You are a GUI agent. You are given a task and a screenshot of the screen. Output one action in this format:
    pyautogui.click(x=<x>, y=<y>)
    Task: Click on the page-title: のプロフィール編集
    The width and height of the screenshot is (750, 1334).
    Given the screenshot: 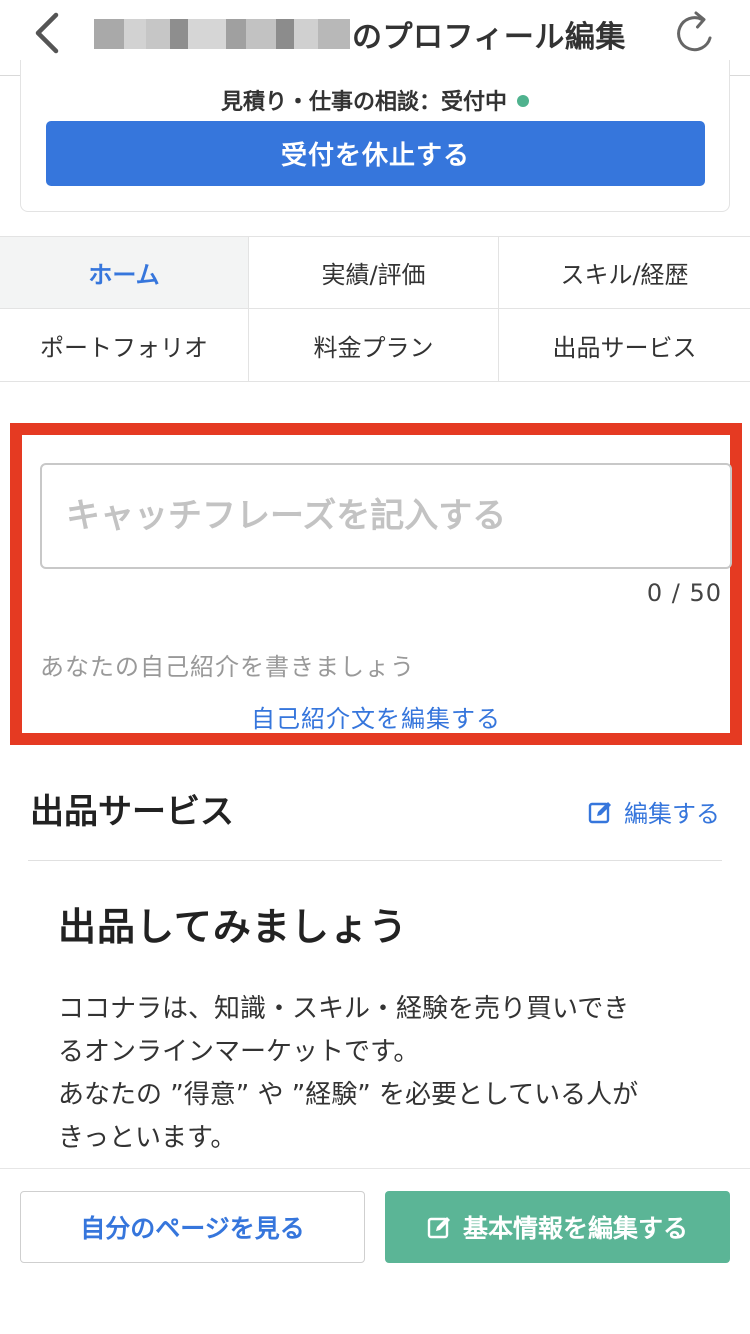 What is the action you would take?
    pyautogui.click(x=489, y=37)
    